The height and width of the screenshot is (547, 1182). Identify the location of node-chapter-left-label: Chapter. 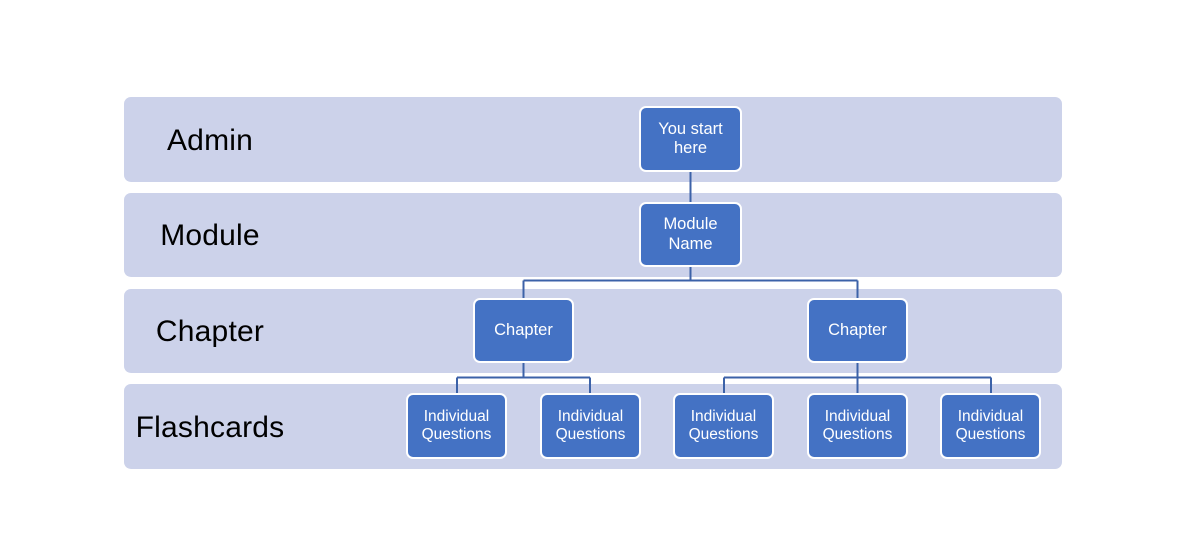
(523, 329).